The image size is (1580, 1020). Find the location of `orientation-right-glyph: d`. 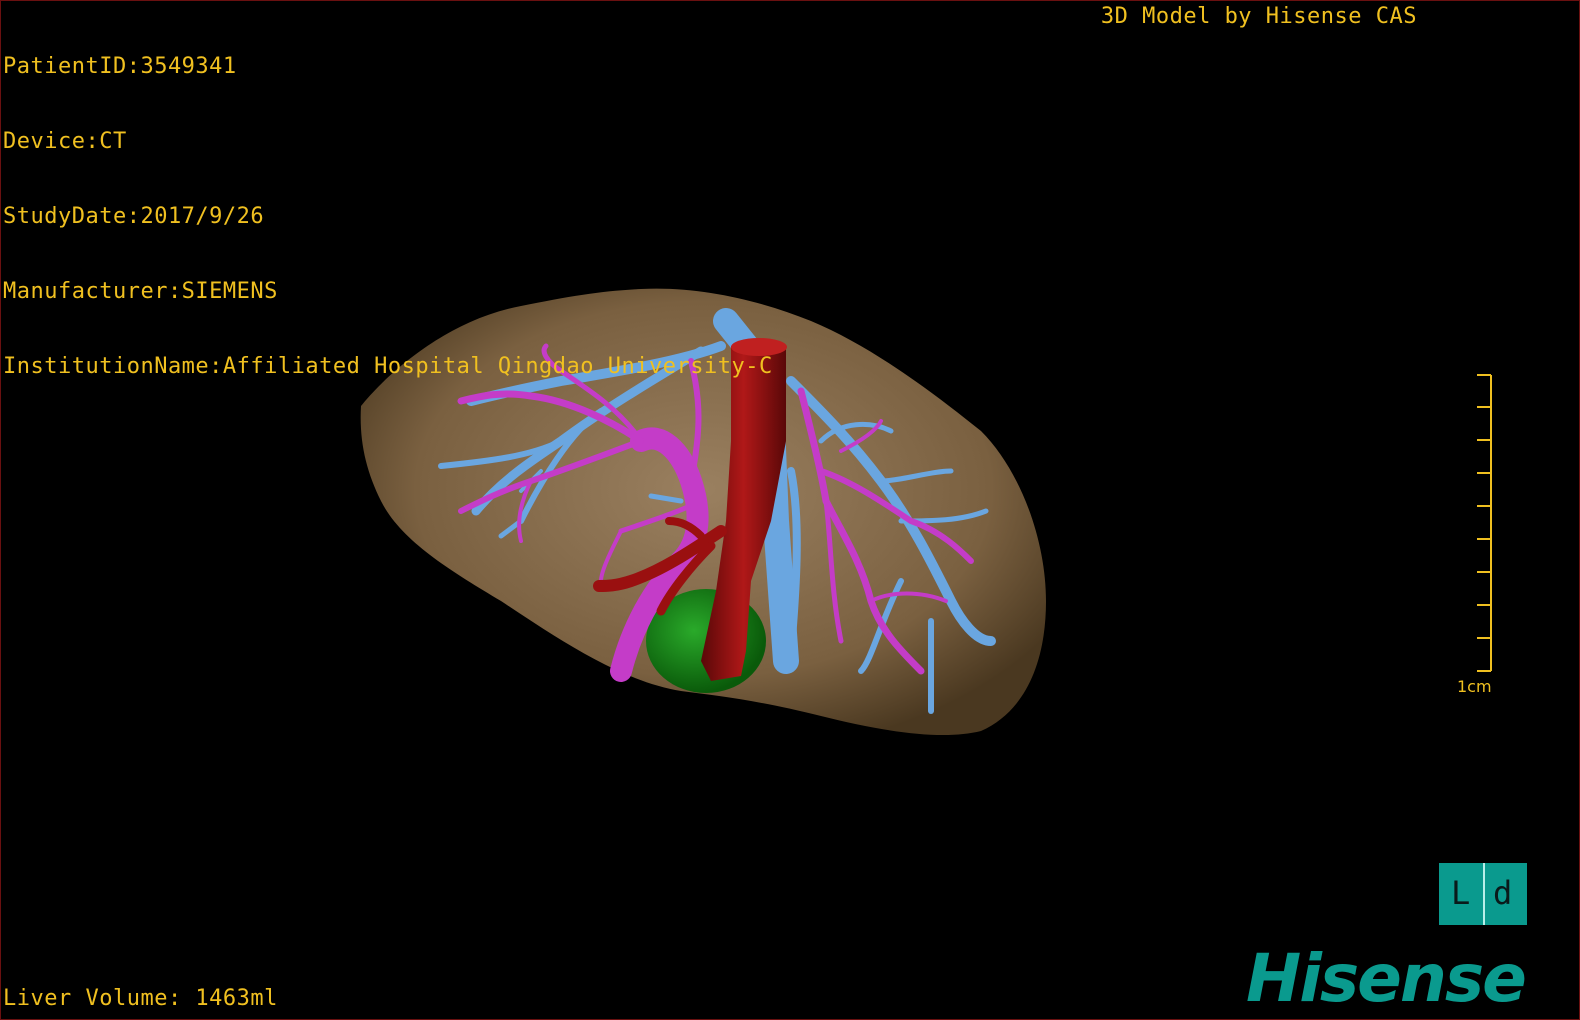

orientation-right-glyph: d is located at coordinates (1503, 893).